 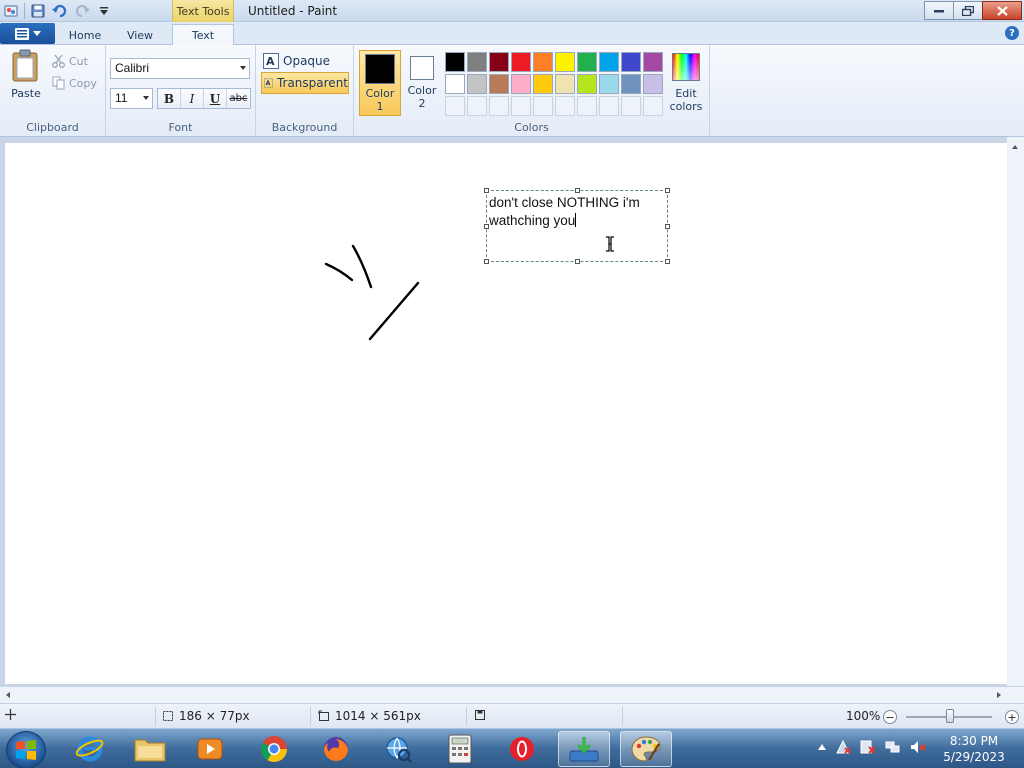 I want to click on horizontal-scrollbar, so click(x=512, y=694).